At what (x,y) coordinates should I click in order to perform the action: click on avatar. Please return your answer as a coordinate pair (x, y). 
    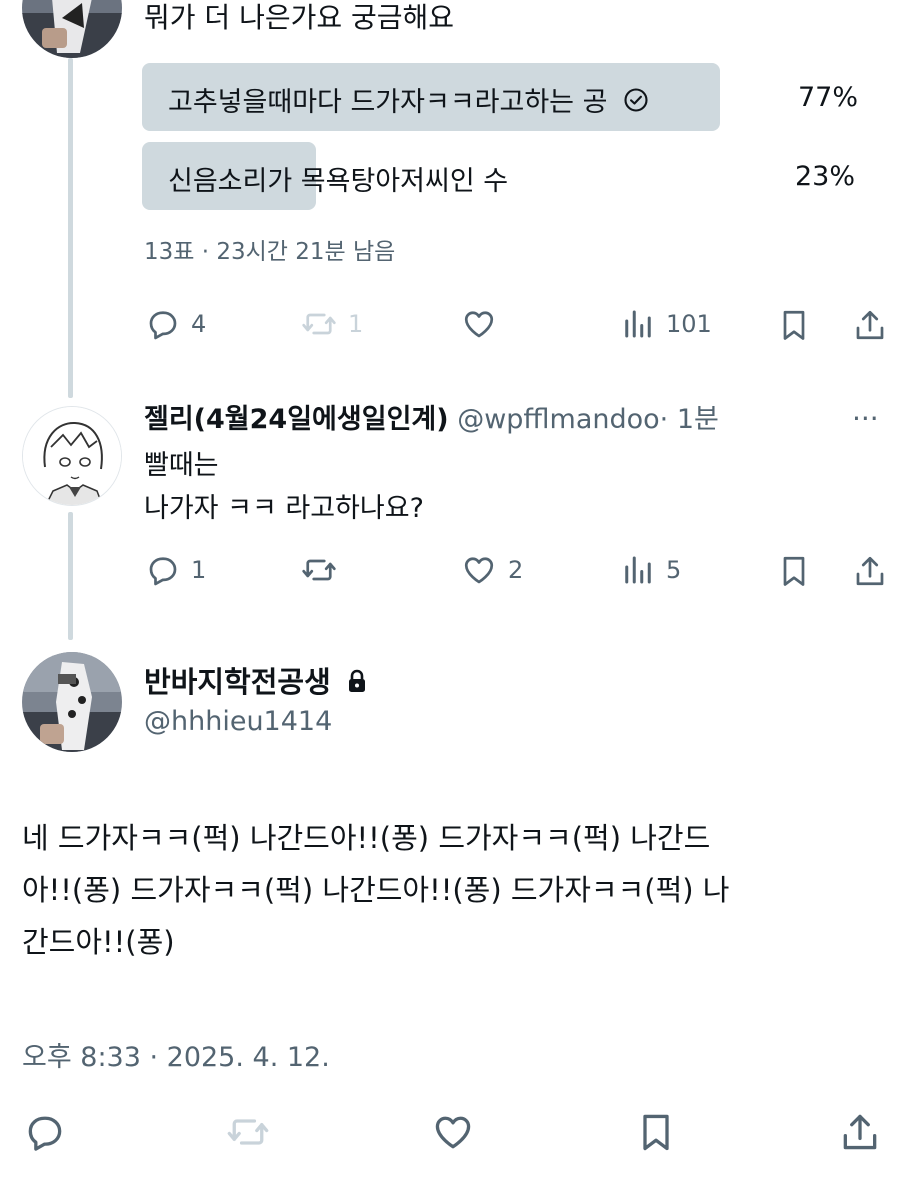
    Looking at the image, I should click on (72, 29).